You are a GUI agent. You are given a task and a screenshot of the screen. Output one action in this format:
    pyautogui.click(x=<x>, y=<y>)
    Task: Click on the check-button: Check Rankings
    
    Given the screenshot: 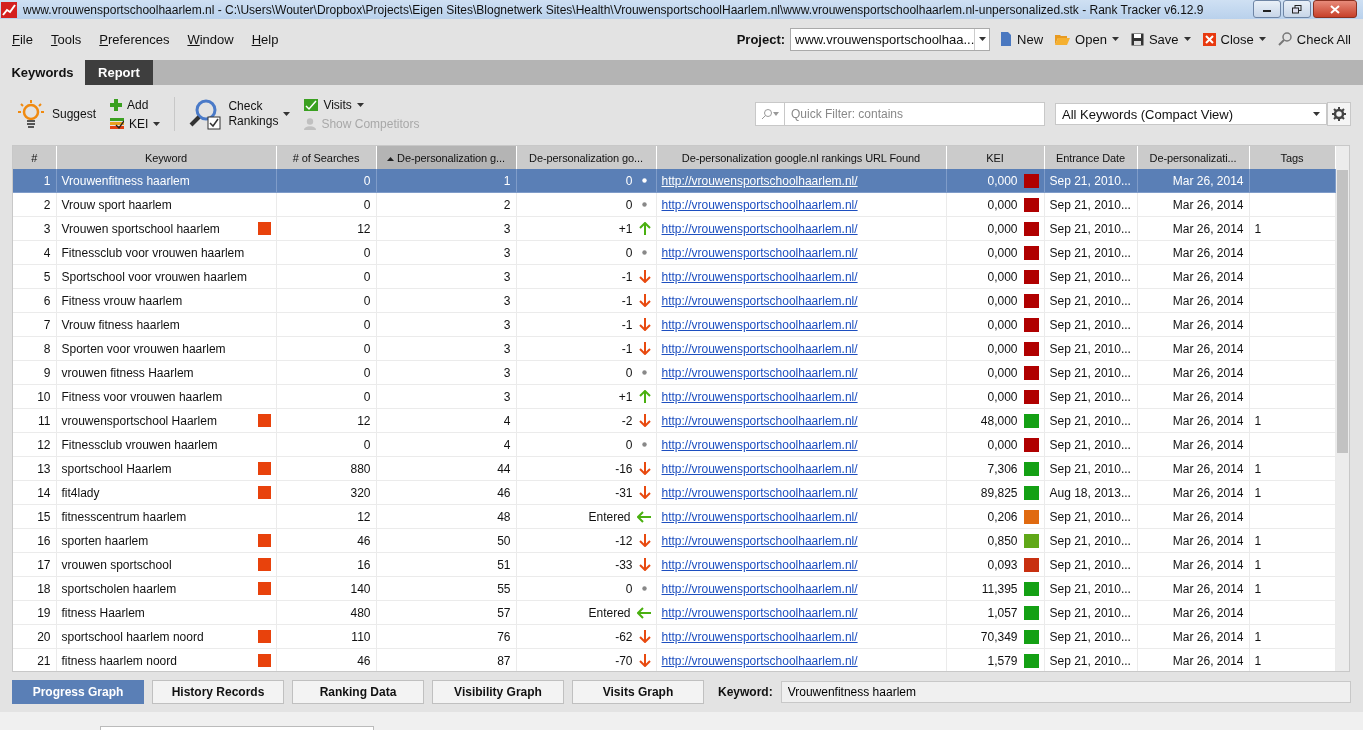 What is the action you would take?
    pyautogui.click(x=240, y=114)
    